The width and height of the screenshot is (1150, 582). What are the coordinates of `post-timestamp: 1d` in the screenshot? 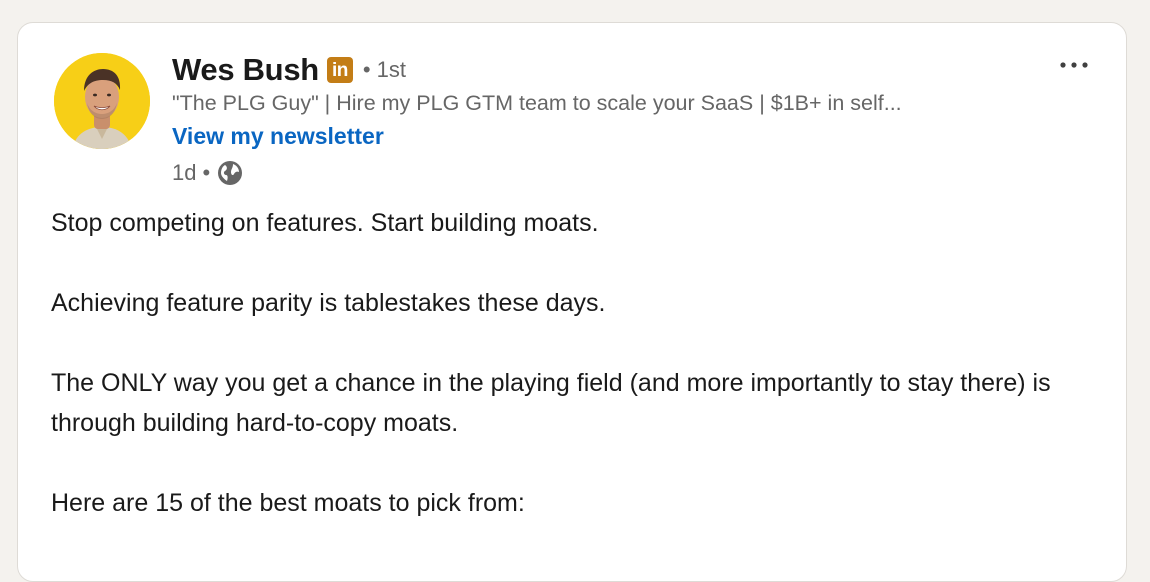 It's located at (184, 172).